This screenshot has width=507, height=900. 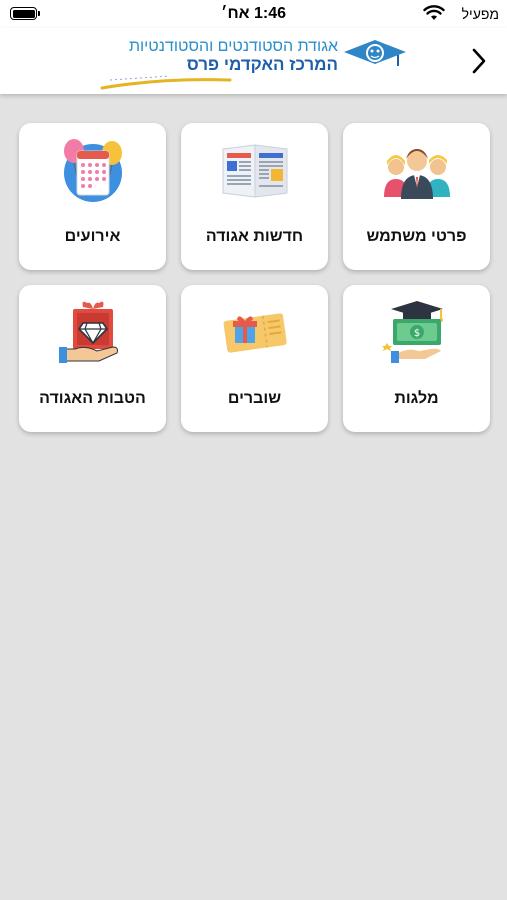 I want to click on people-icon, so click(x=417, y=174).